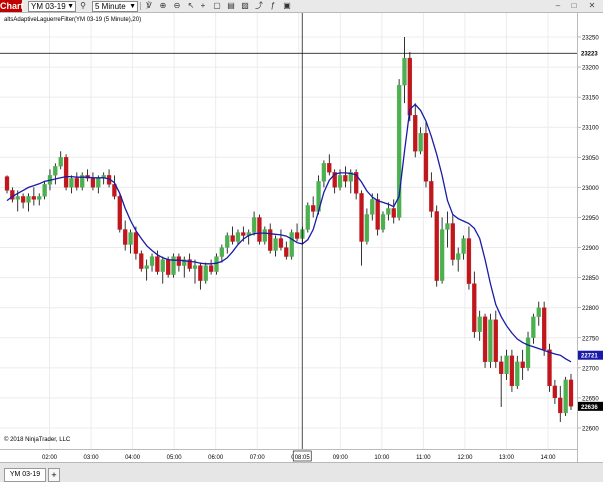  I want to click on add-tab-button: +, so click(54, 475).